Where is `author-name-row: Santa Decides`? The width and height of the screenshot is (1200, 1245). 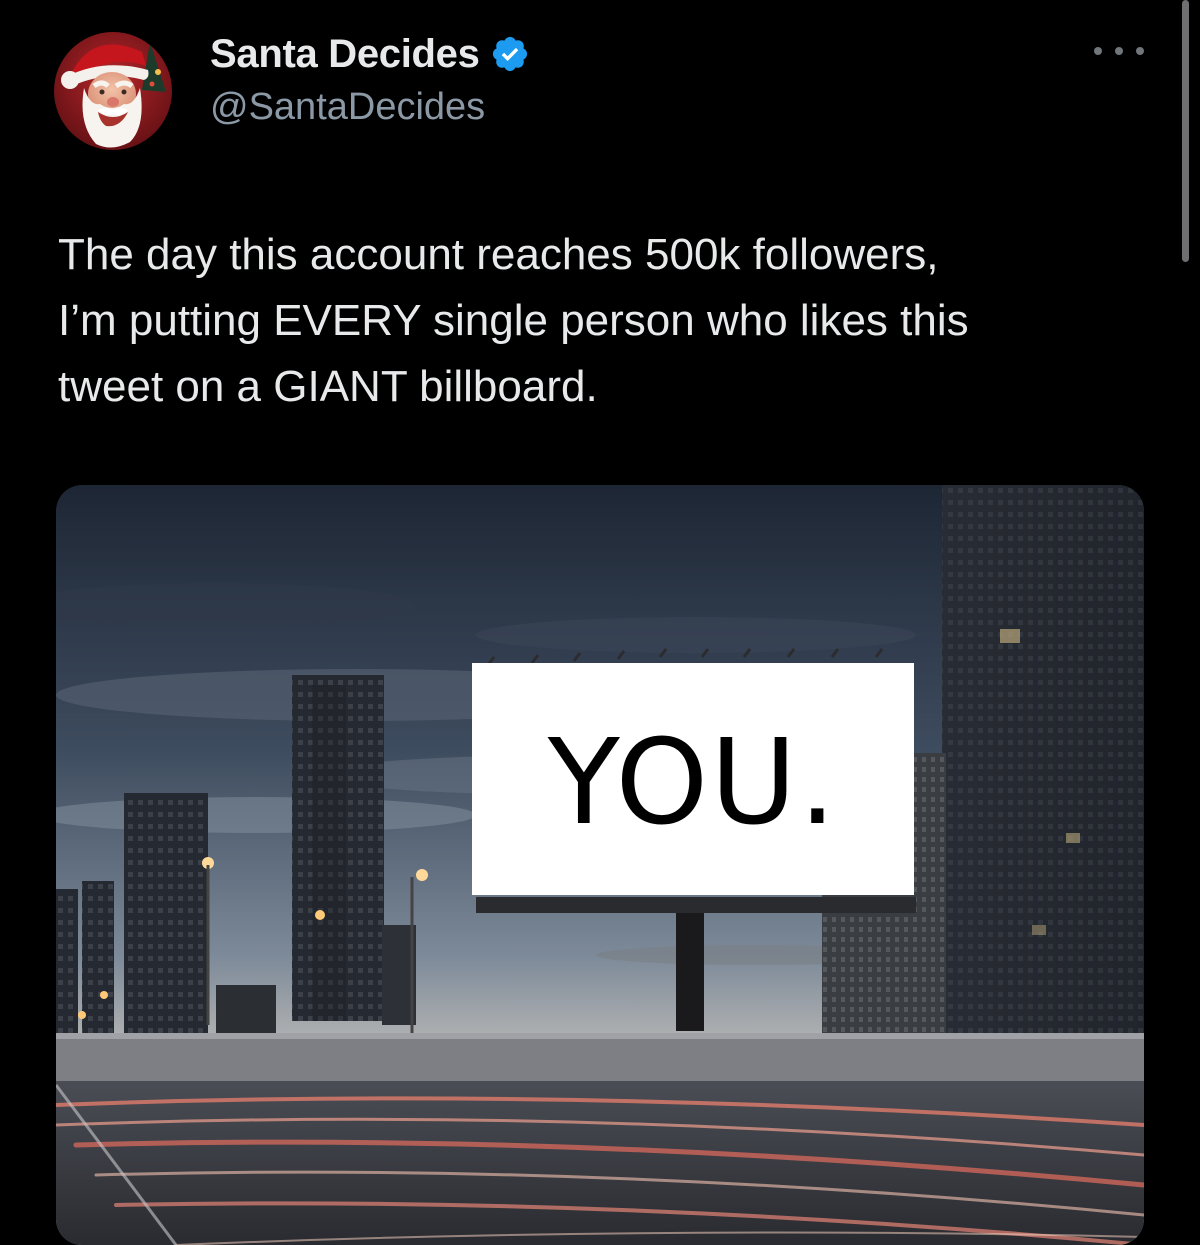
author-name-row: Santa Decides is located at coordinates (370, 54).